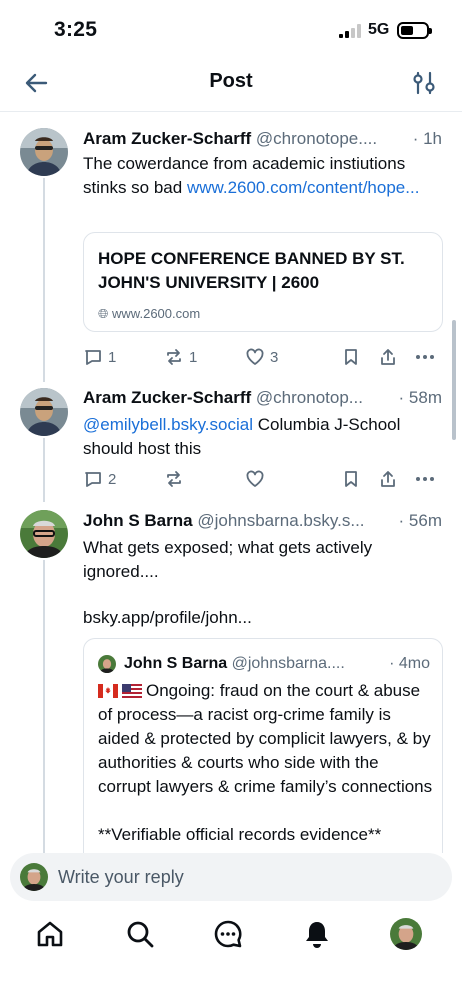 This screenshot has width=462, height=1000. Describe the element at coordinates (418, 521) in the screenshot. I see `post-time: · 56m` at that location.